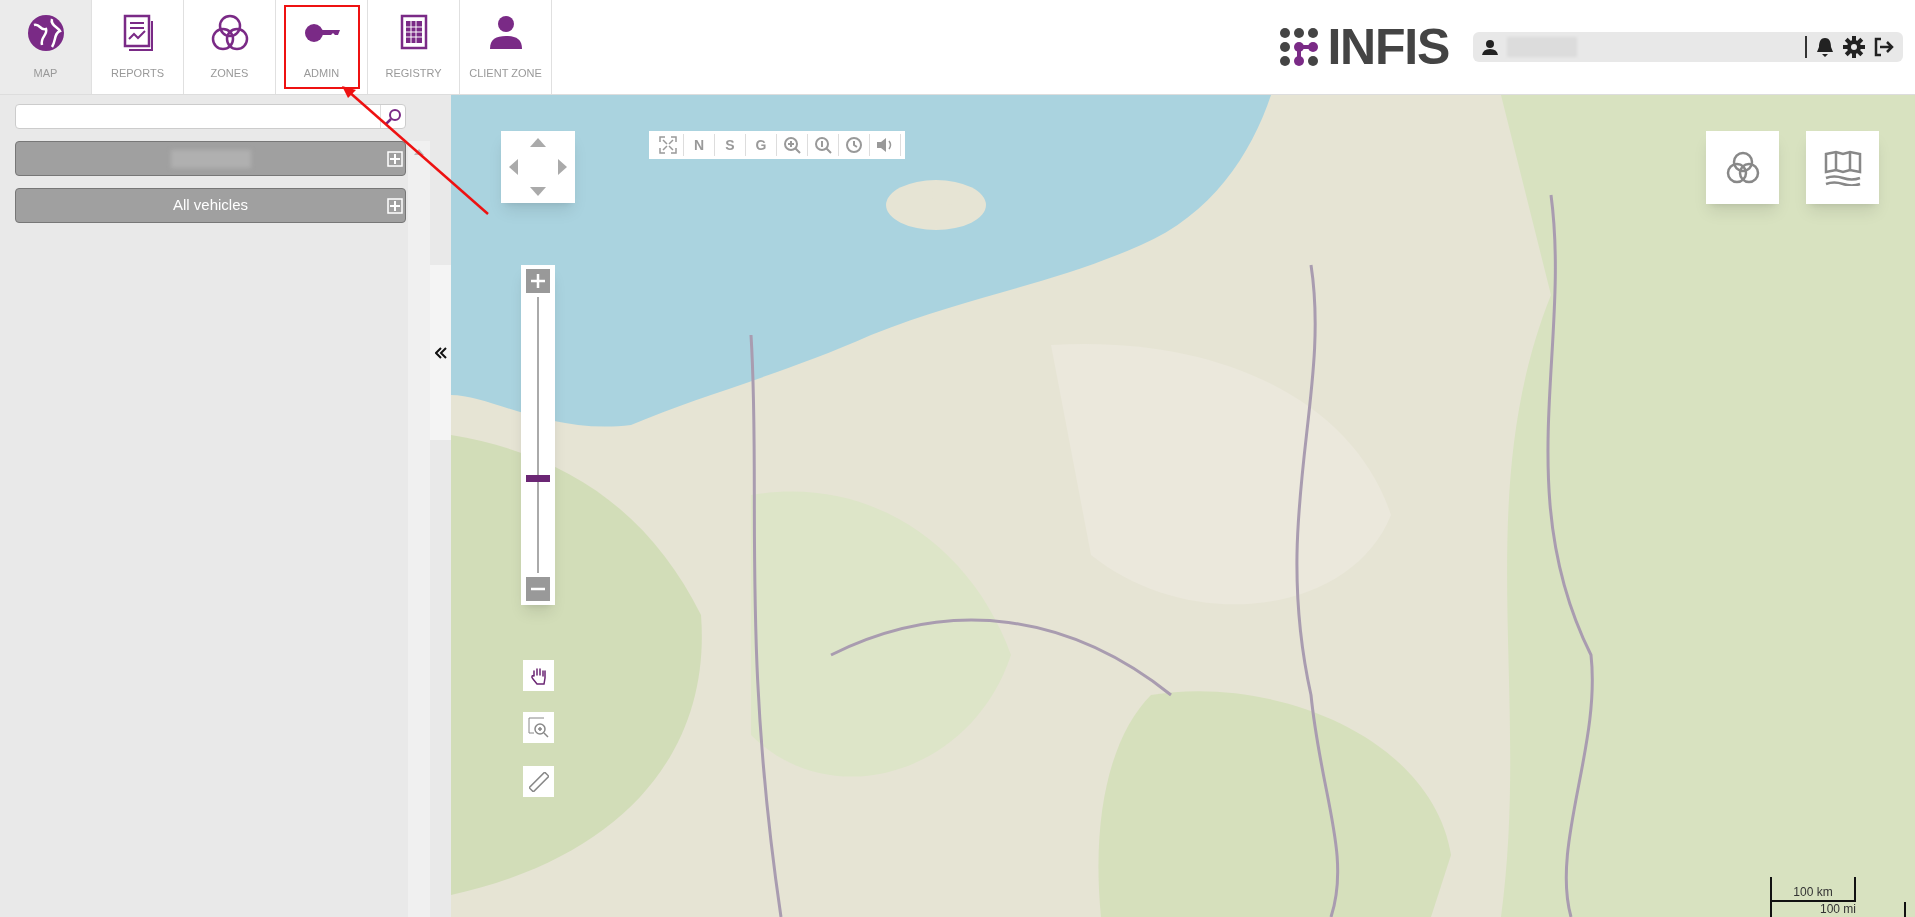 The image size is (1915, 917). What do you see at coordinates (210, 158) in the screenshot?
I see `group-header` at bounding box center [210, 158].